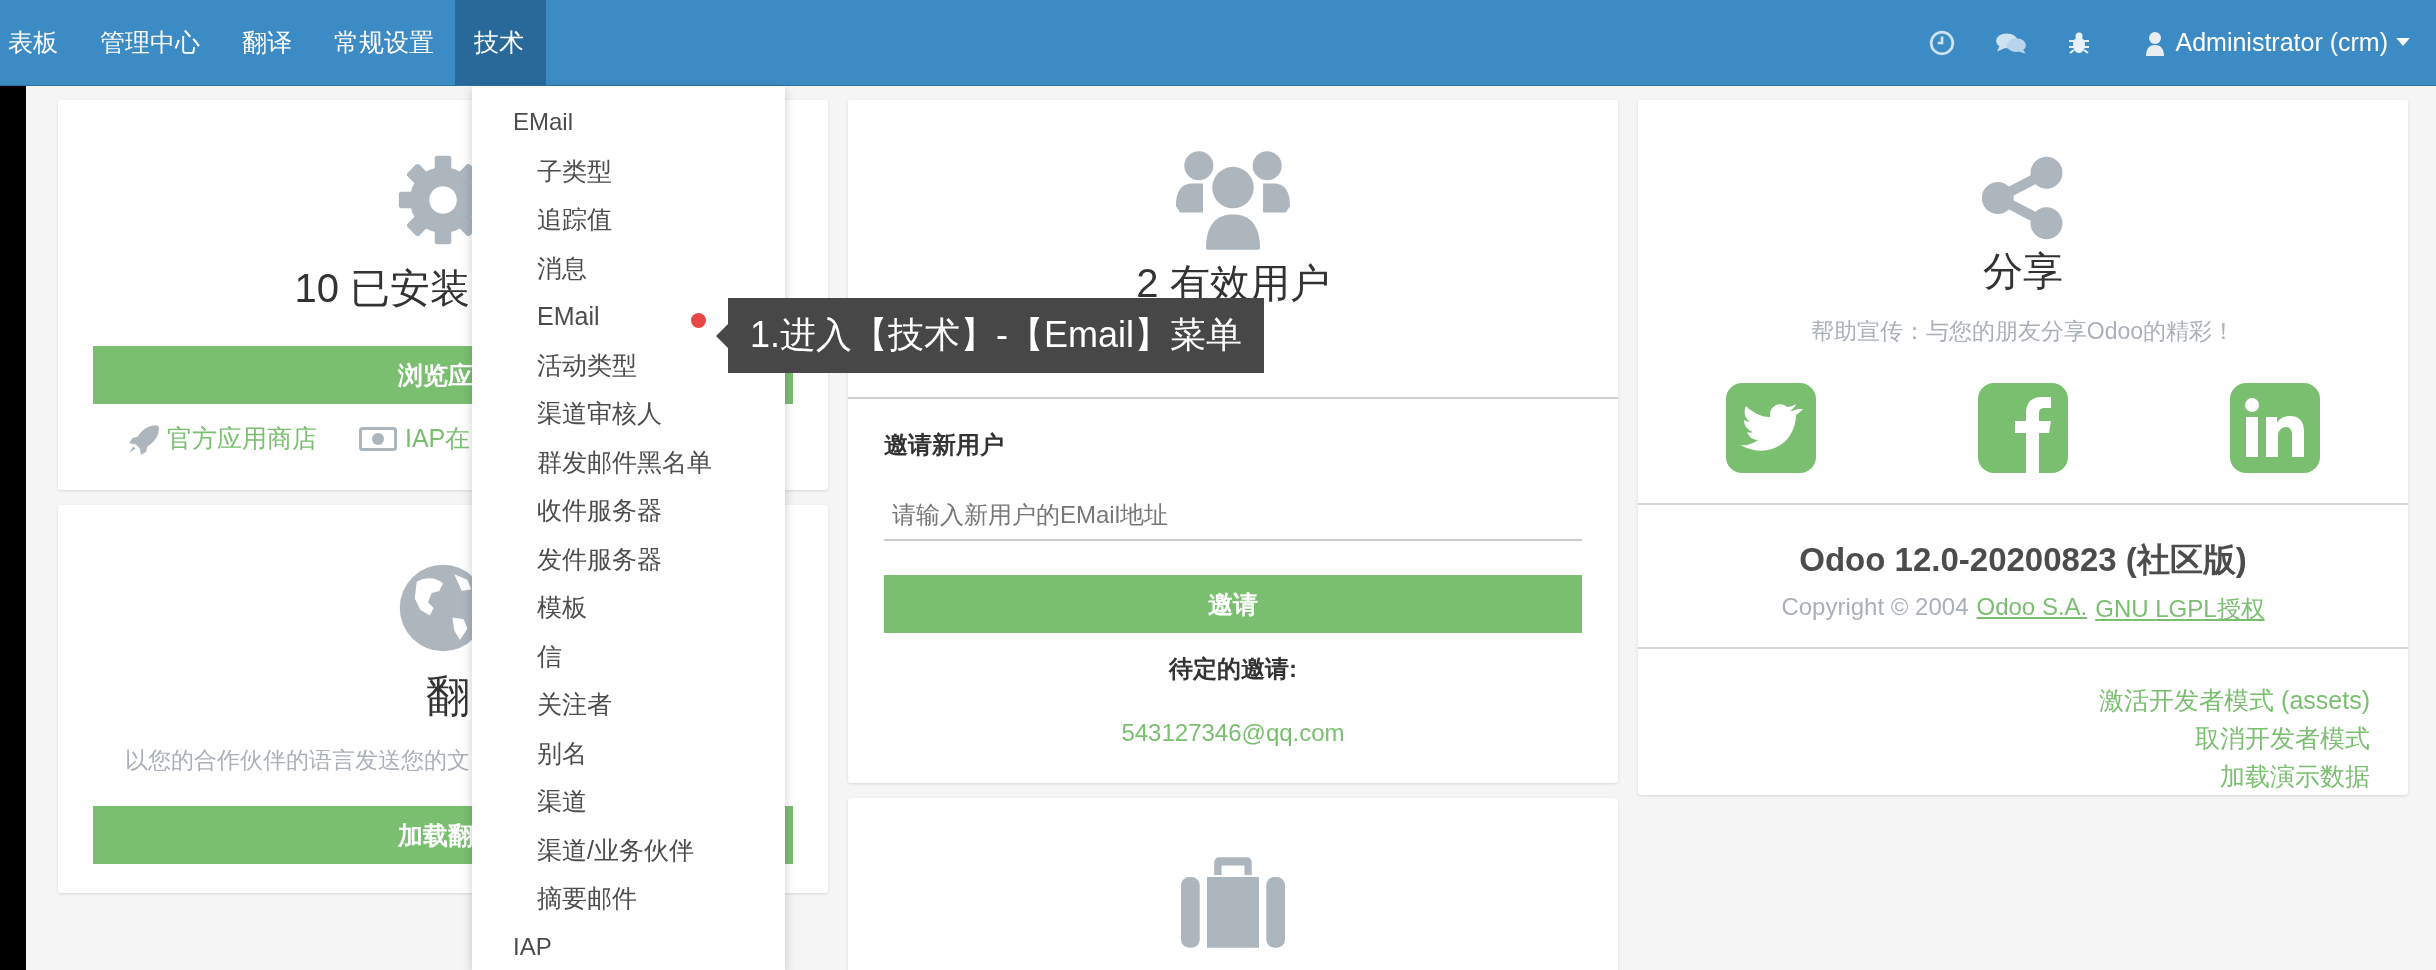 The image size is (2436, 970). What do you see at coordinates (382, 288) in the screenshot?
I see `installed-apps-heading: 10 已安装` at bounding box center [382, 288].